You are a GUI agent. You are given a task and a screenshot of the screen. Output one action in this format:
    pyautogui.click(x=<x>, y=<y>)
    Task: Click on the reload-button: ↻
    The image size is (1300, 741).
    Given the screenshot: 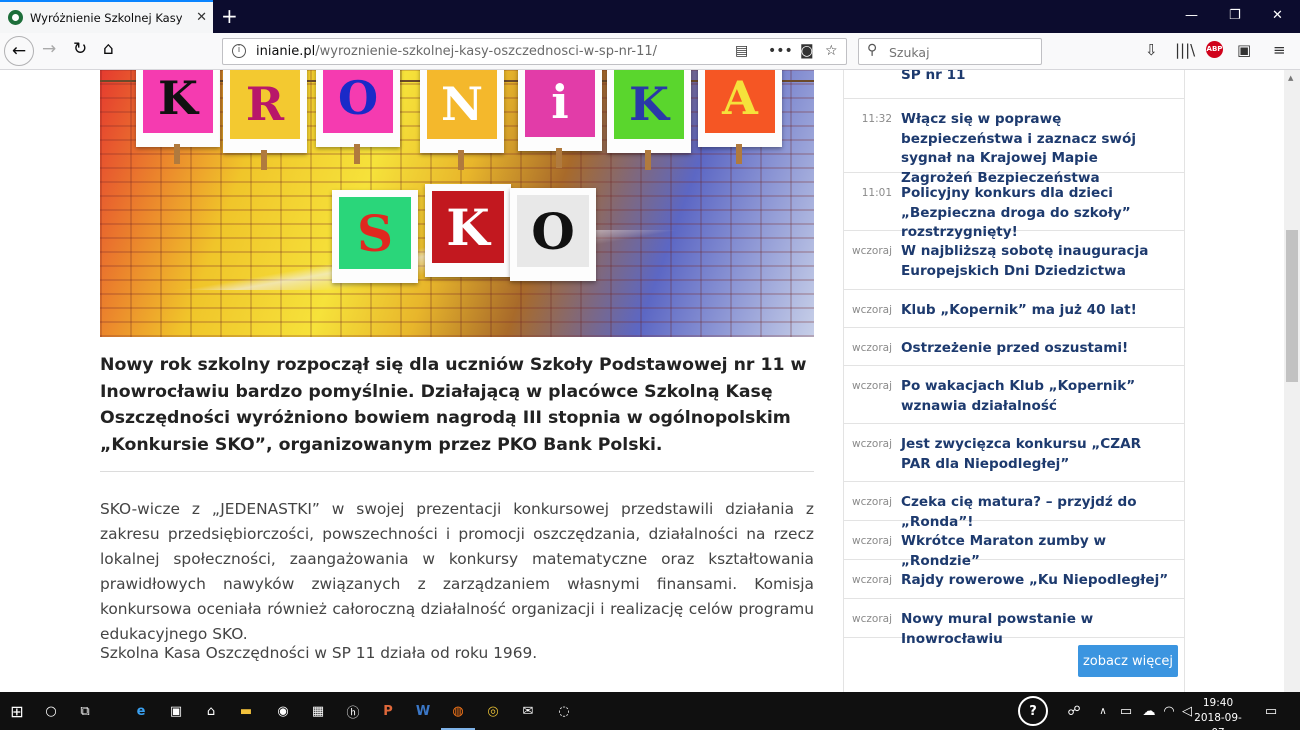 What is the action you would take?
    pyautogui.click(x=80, y=49)
    